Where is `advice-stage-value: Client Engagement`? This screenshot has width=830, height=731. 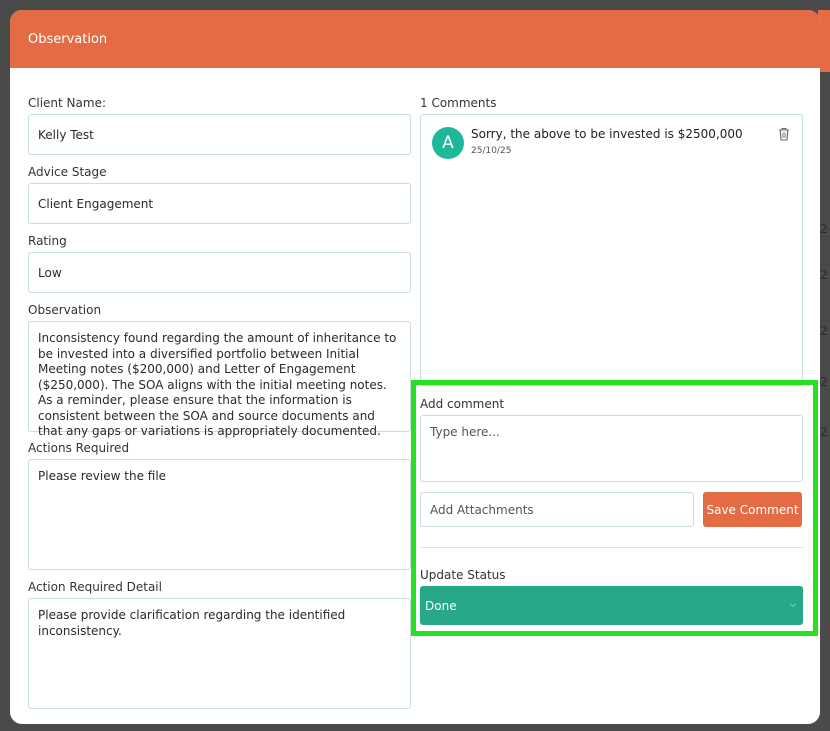
advice-stage-value: Client Engagement is located at coordinates (96, 203).